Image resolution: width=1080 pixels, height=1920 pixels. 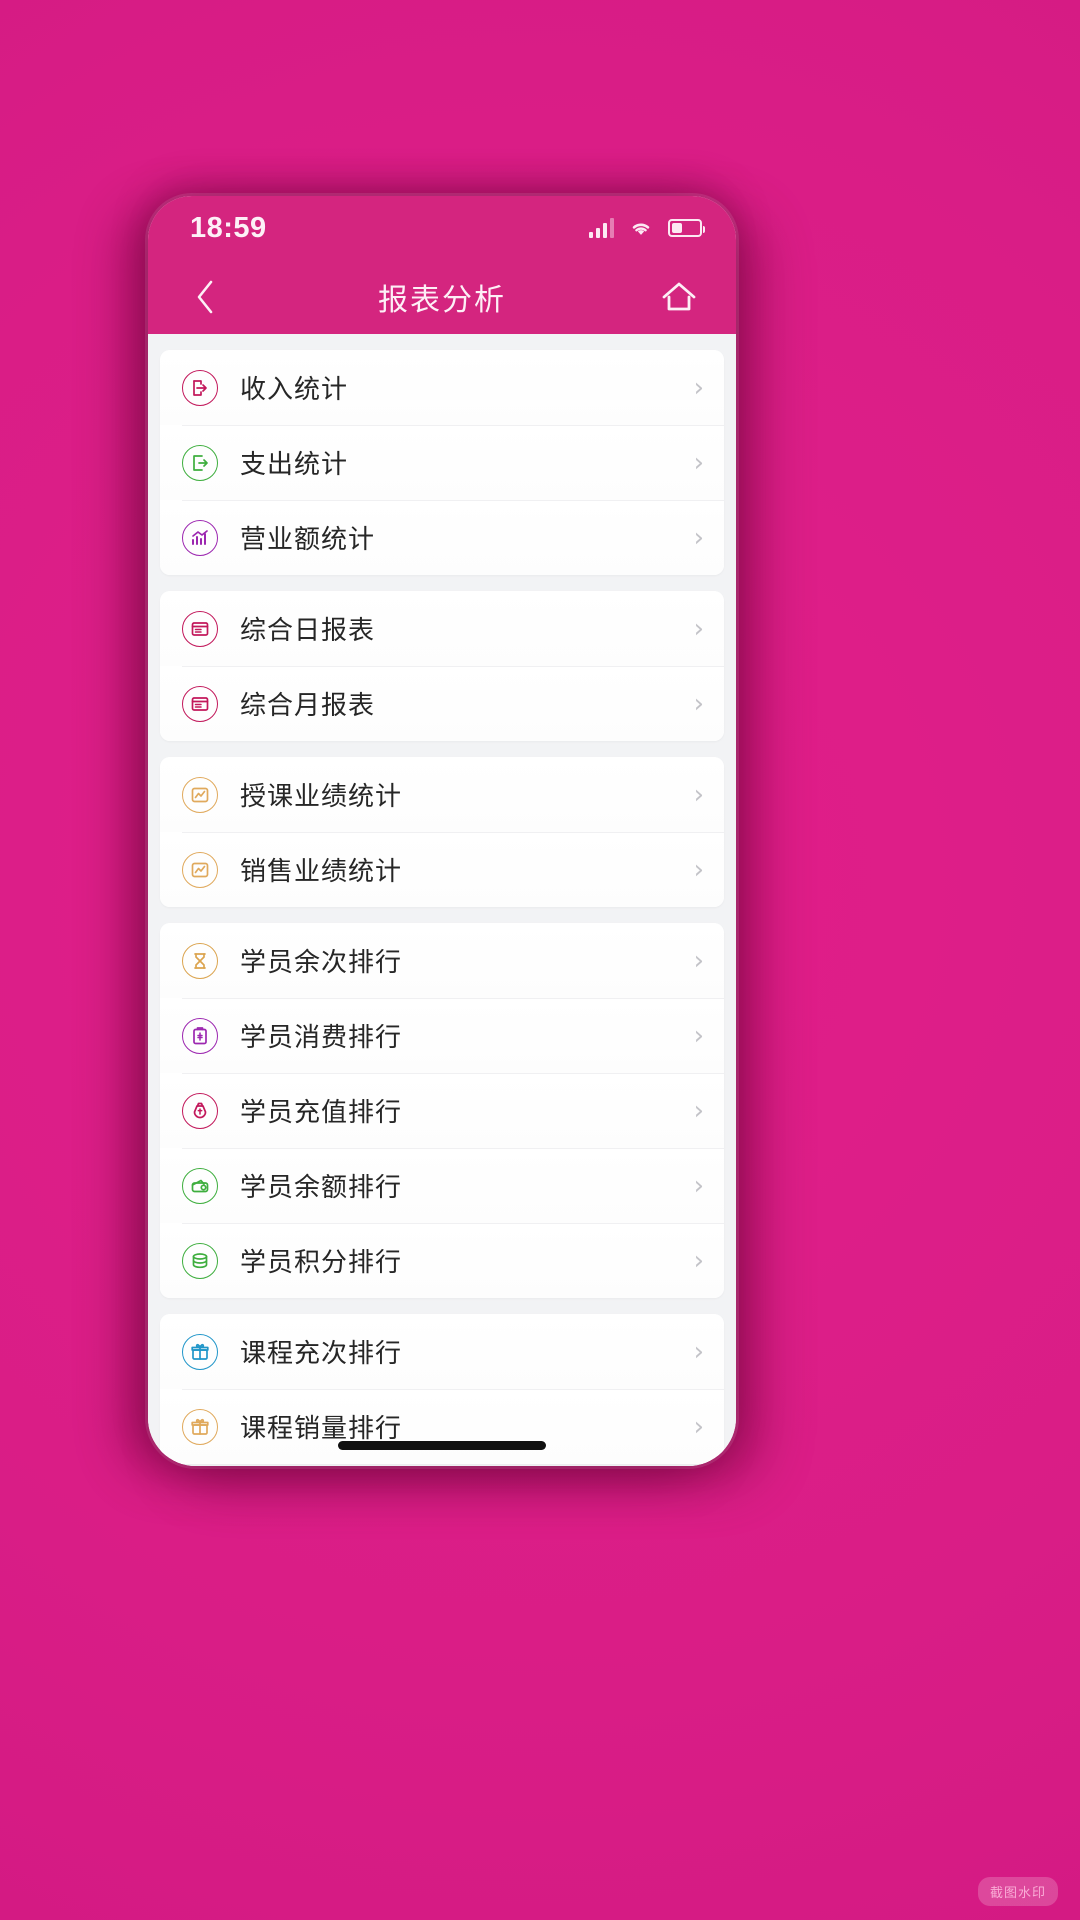 I want to click on list-item-label: 学员余次排行, so click(x=321, y=963).